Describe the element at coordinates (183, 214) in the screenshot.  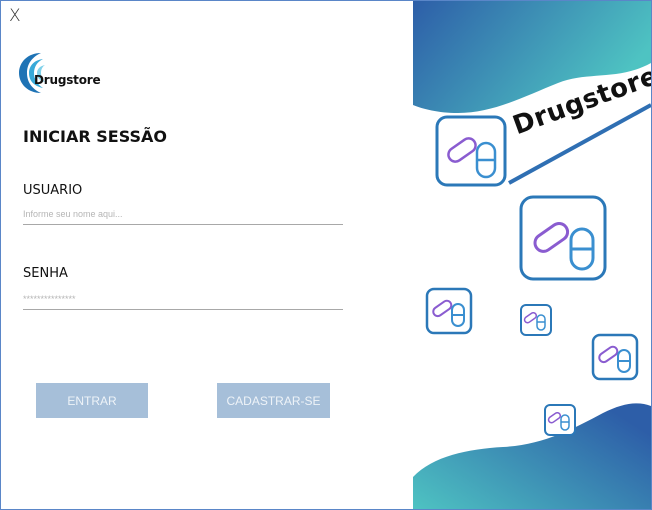
I see `username-input` at that location.